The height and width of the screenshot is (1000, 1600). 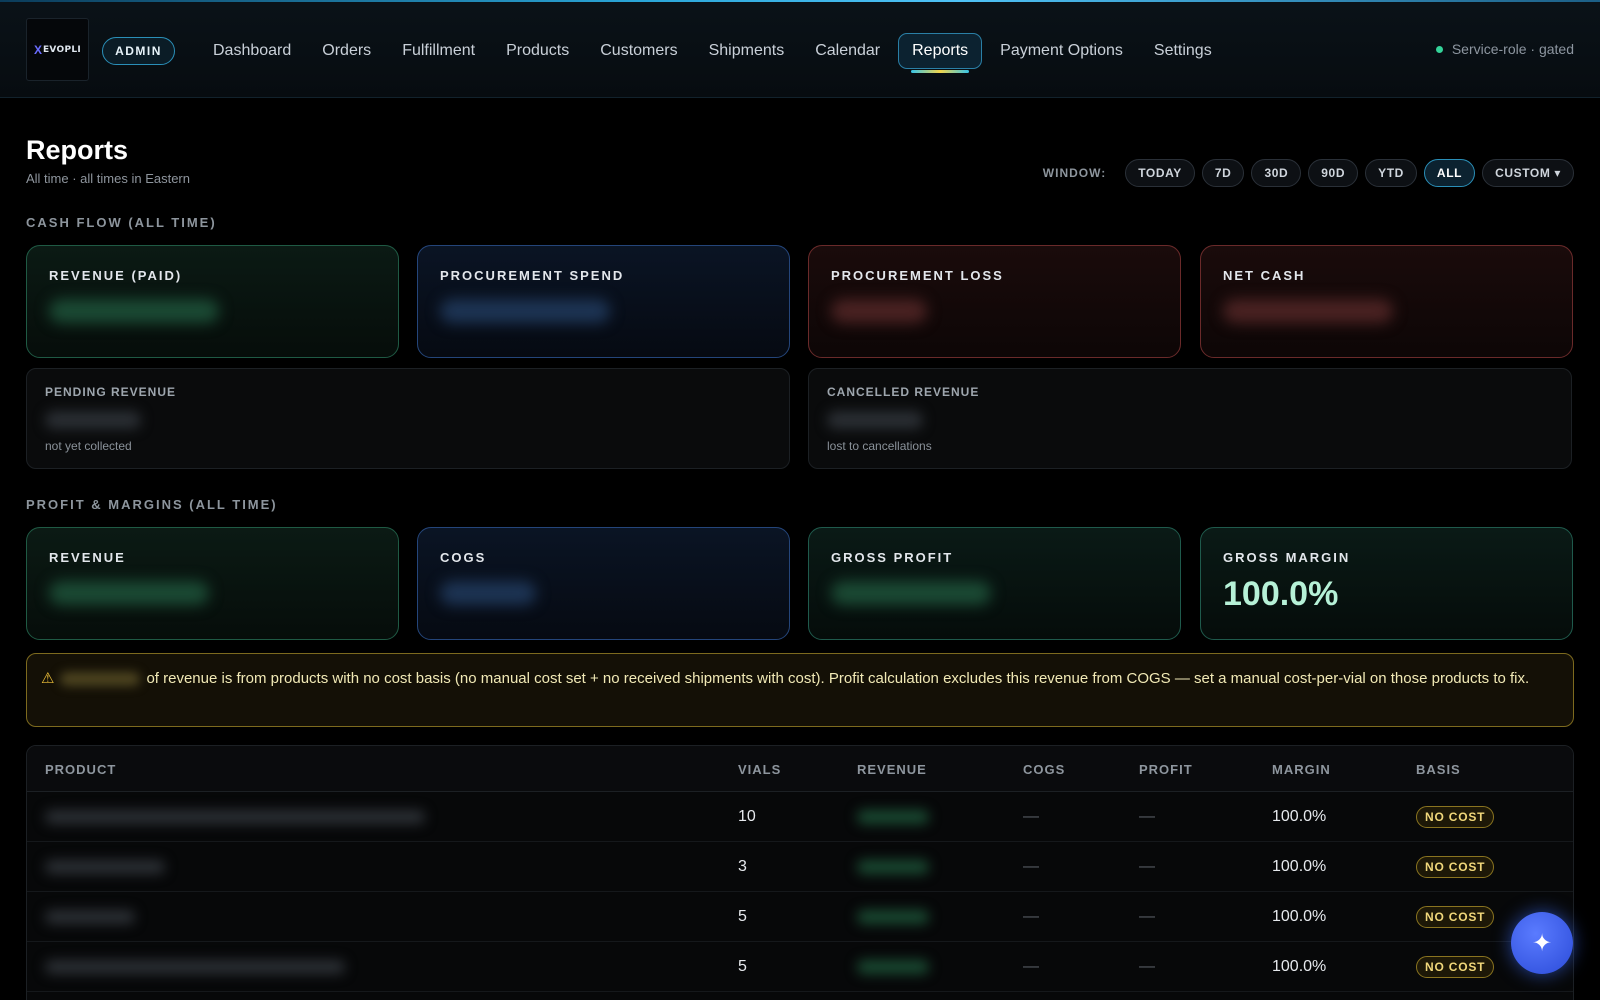 What do you see at coordinates (537, 51) in the screenshot?
I see `nav-item-products: Products` at bounding box center [537, 51].